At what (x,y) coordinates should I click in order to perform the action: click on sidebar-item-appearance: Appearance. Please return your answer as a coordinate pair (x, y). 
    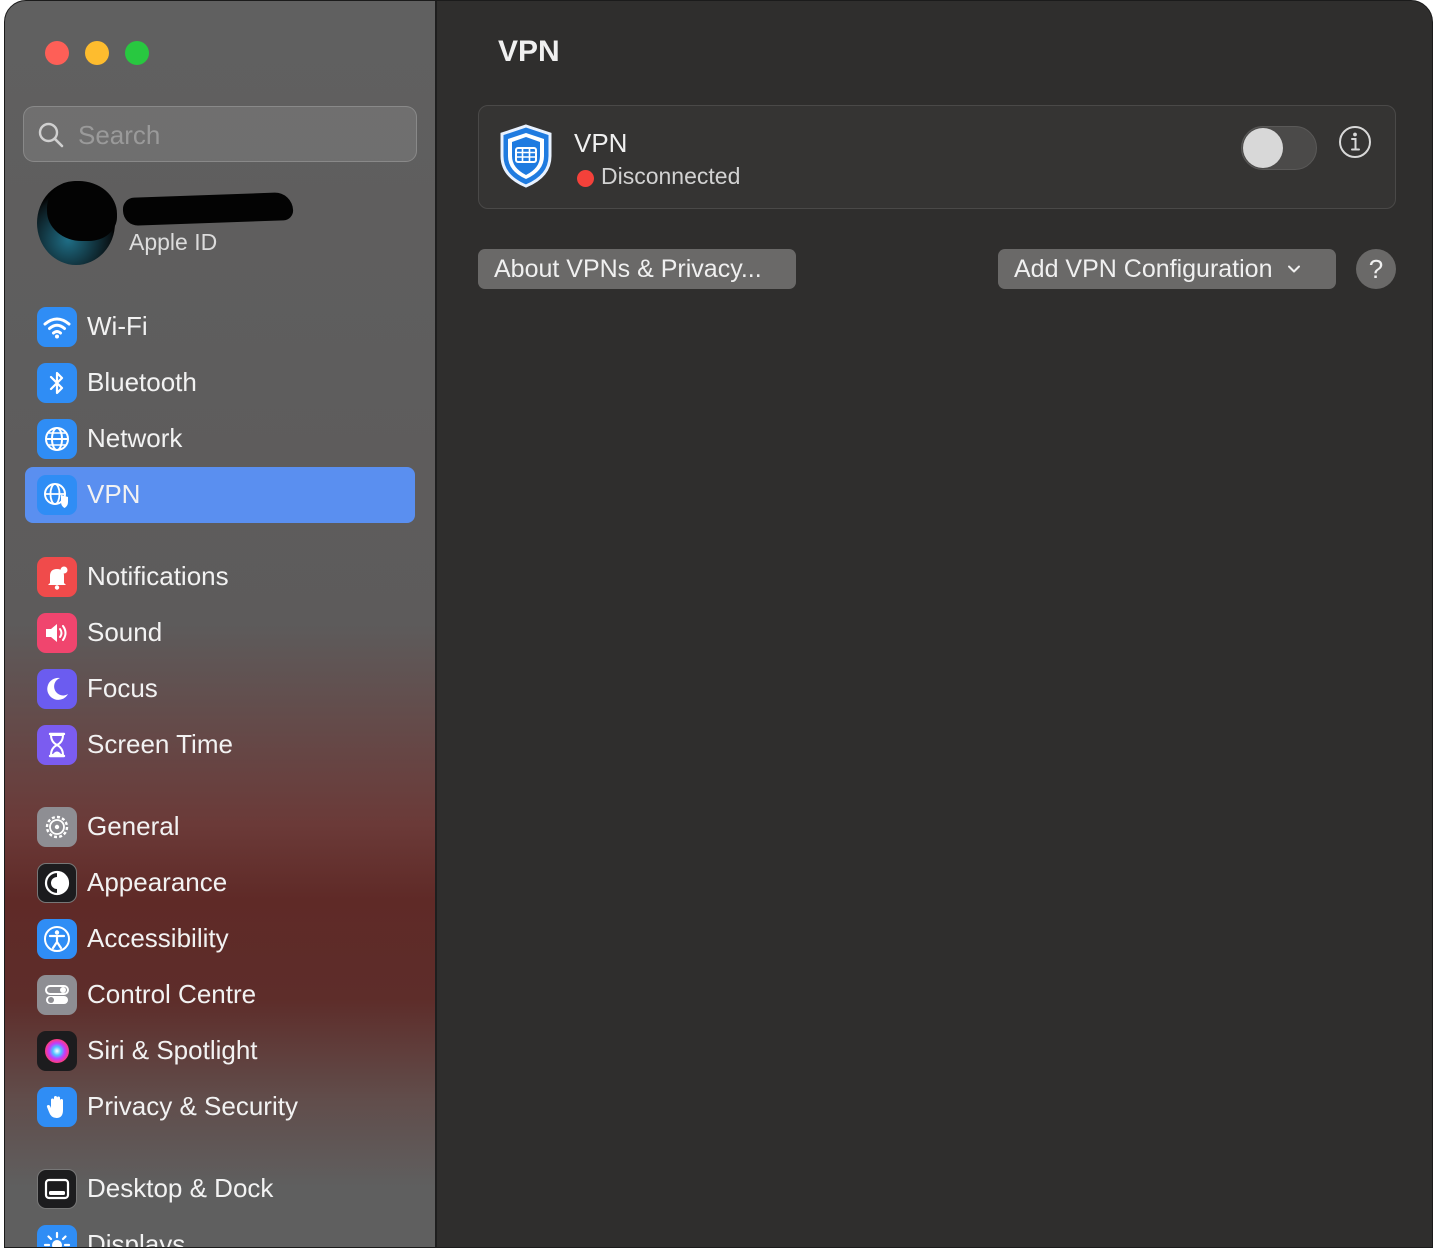
    Looking at the image, I should click on (220, 883).